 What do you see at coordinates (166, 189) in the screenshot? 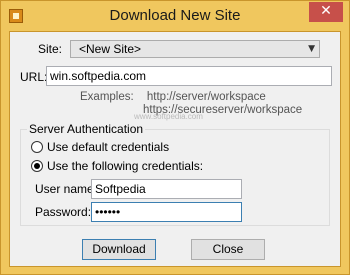
I see `username-input: Softpedia` at bounding box center [166, 189].